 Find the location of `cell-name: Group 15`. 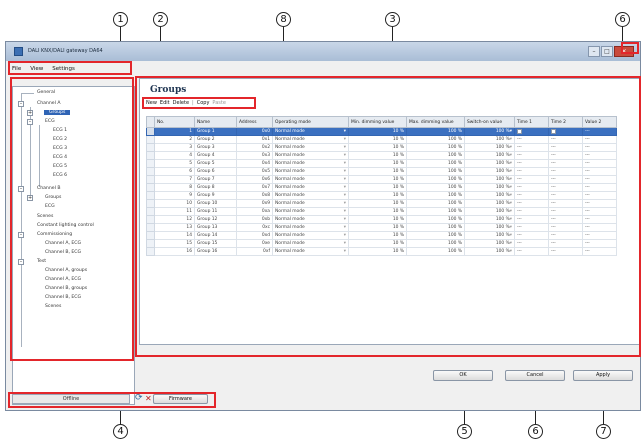

cell-name: Group 15 is located at coordinates (215, 243).